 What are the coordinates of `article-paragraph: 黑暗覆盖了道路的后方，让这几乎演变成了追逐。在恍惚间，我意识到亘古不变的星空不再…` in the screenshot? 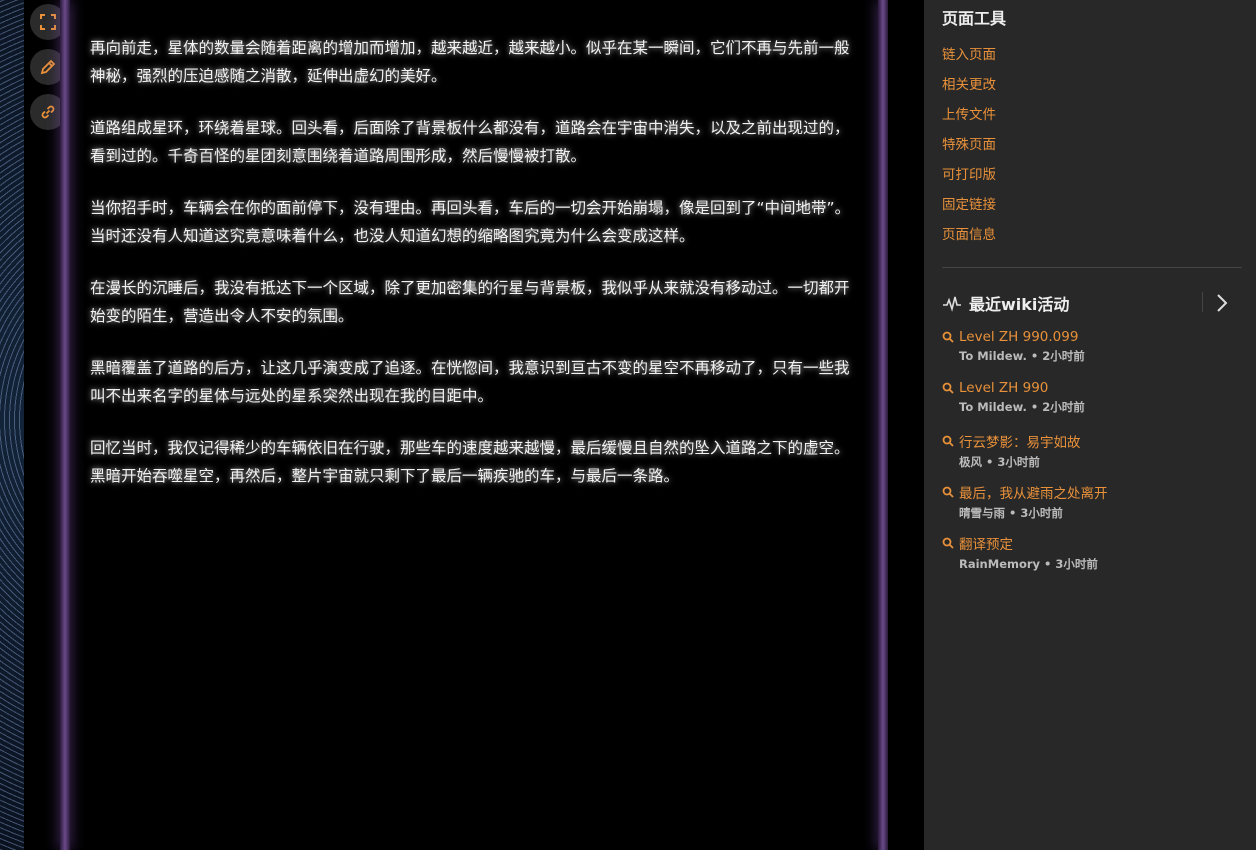 It's located at (470, 382).